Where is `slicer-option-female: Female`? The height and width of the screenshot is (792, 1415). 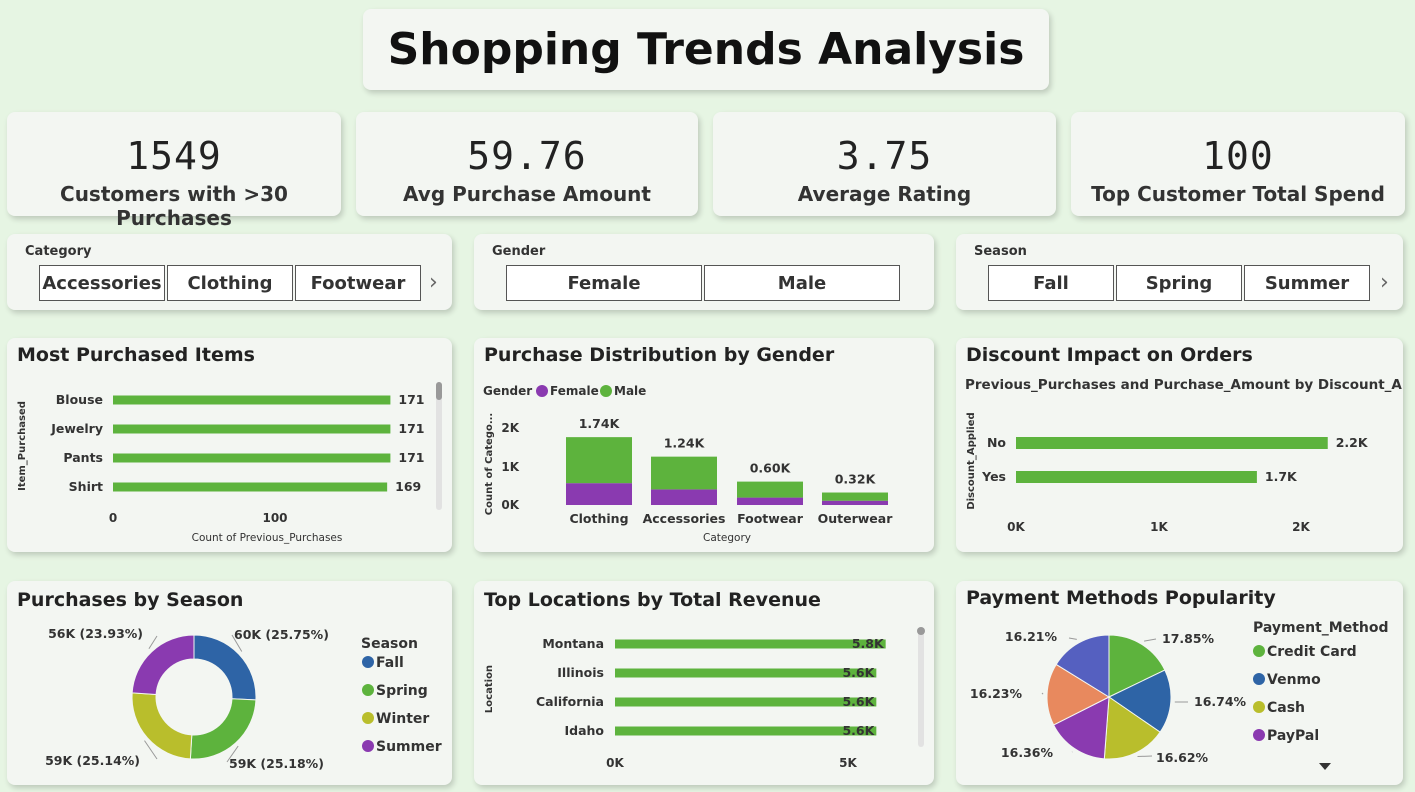 slicer-option-female: Female is located at coordinates (604, 283).